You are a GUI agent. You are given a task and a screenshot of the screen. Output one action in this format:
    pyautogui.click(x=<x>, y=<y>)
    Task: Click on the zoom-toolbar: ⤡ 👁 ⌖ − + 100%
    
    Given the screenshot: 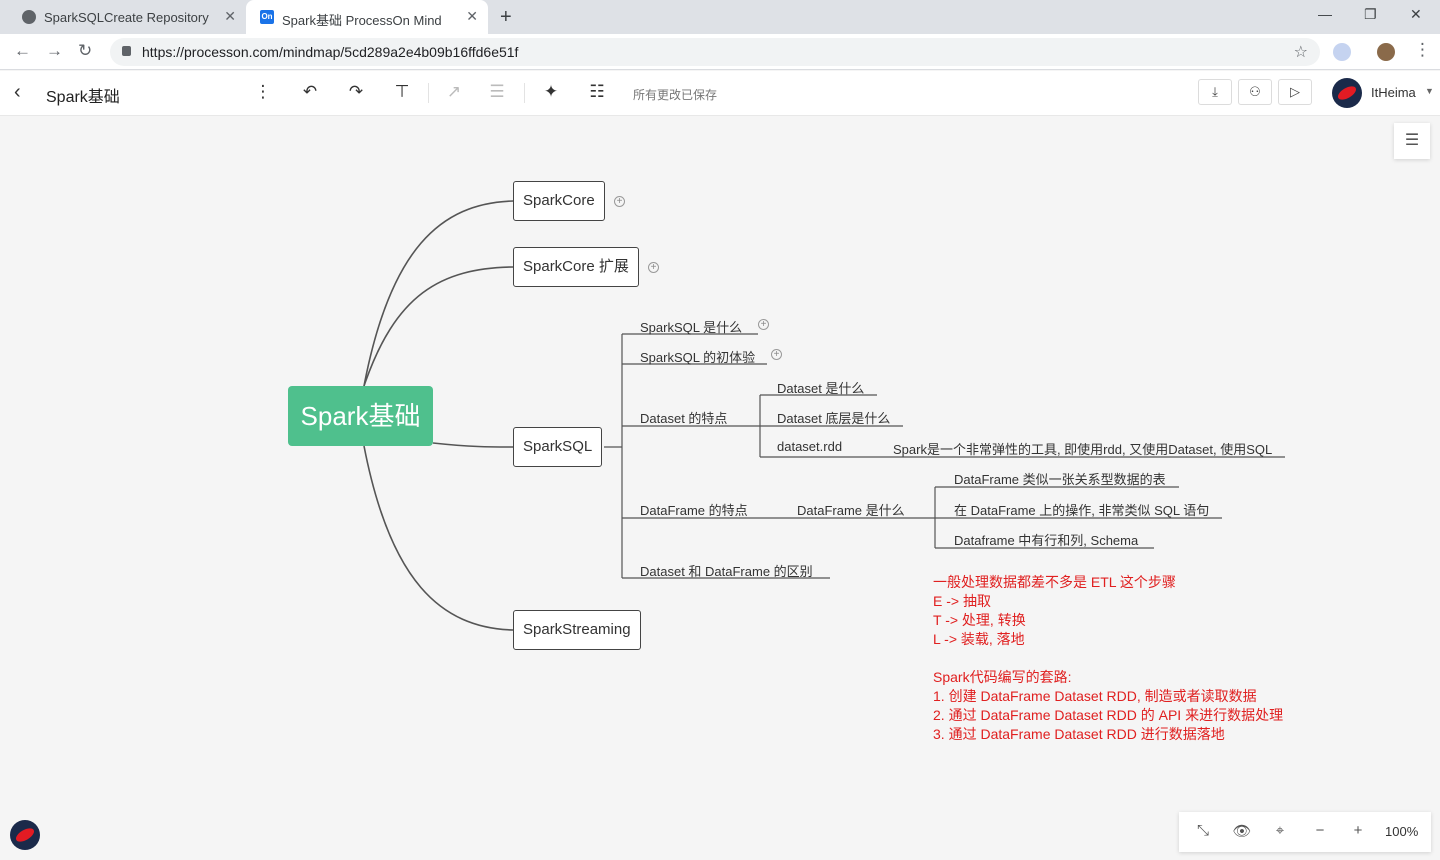 What is the action you would take?
    pyautogui.click(x=1305, y=832)
    